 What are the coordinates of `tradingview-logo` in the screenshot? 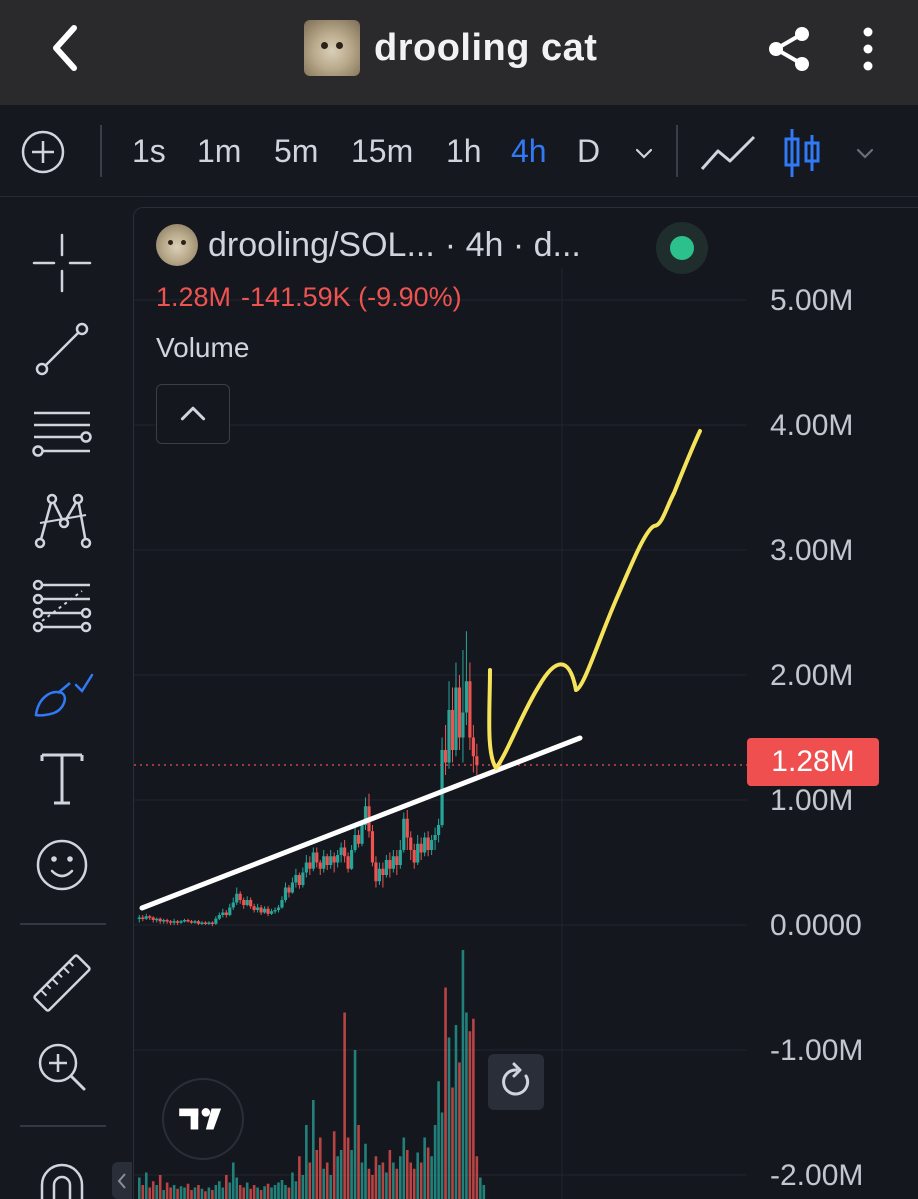 It's located at (203, 1119).